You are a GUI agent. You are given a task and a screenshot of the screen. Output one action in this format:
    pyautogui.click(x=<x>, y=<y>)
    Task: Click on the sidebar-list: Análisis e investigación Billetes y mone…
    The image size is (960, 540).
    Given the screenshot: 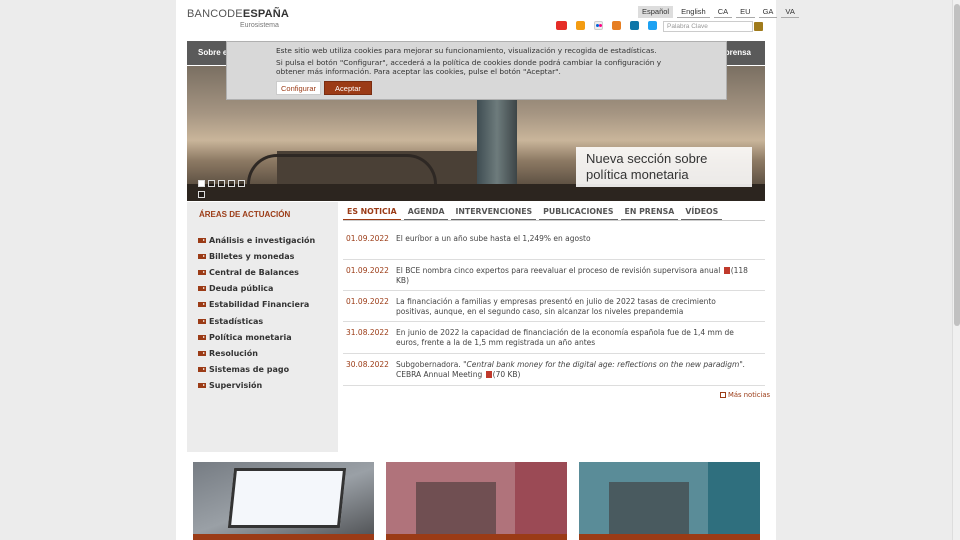 What is the action you would take?
    pyautogui.click(x=256, y=313)
    